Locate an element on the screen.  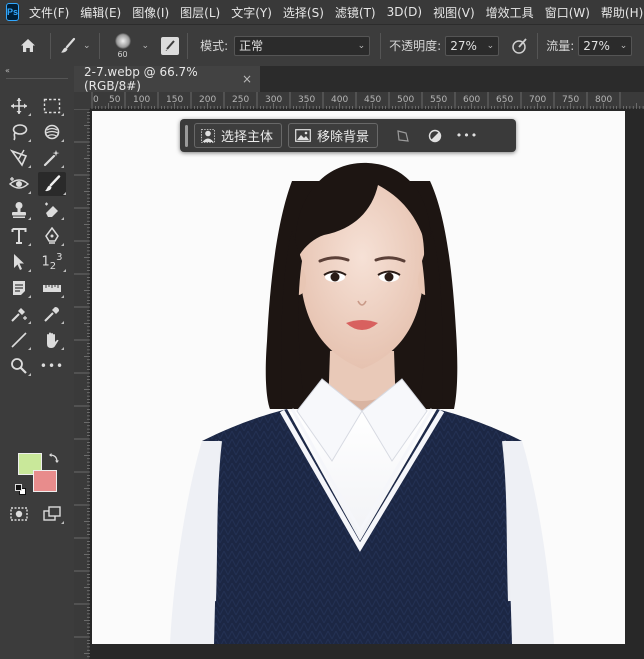
pen-icon is located at coordinates (52, 235).